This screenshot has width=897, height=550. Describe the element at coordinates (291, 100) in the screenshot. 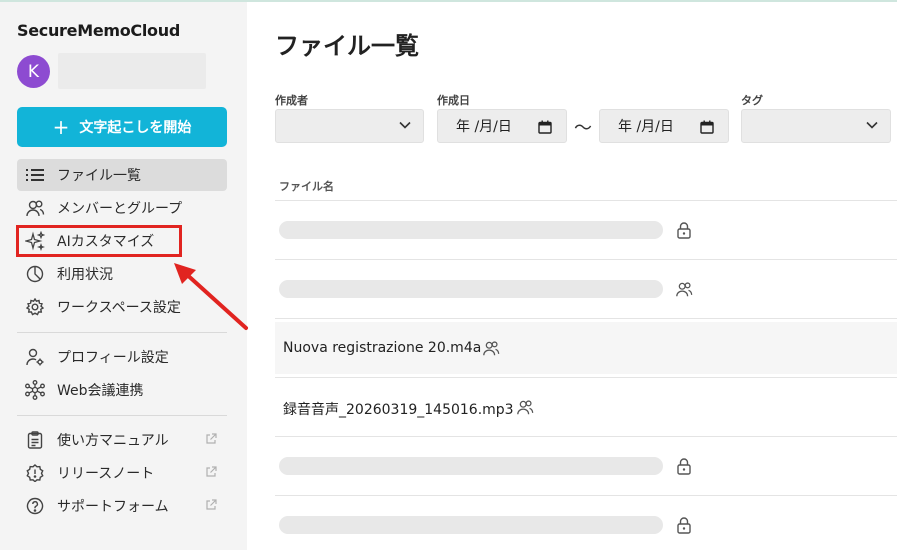

I see `creator-filter-label: 作成者` at that location.